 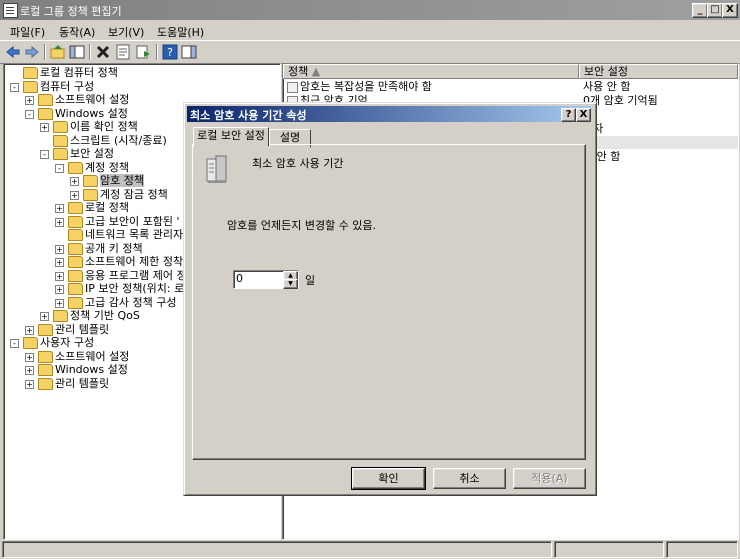 I want to click on tree-node: - 컴퓨터 구성, so click(x=142, y=86).